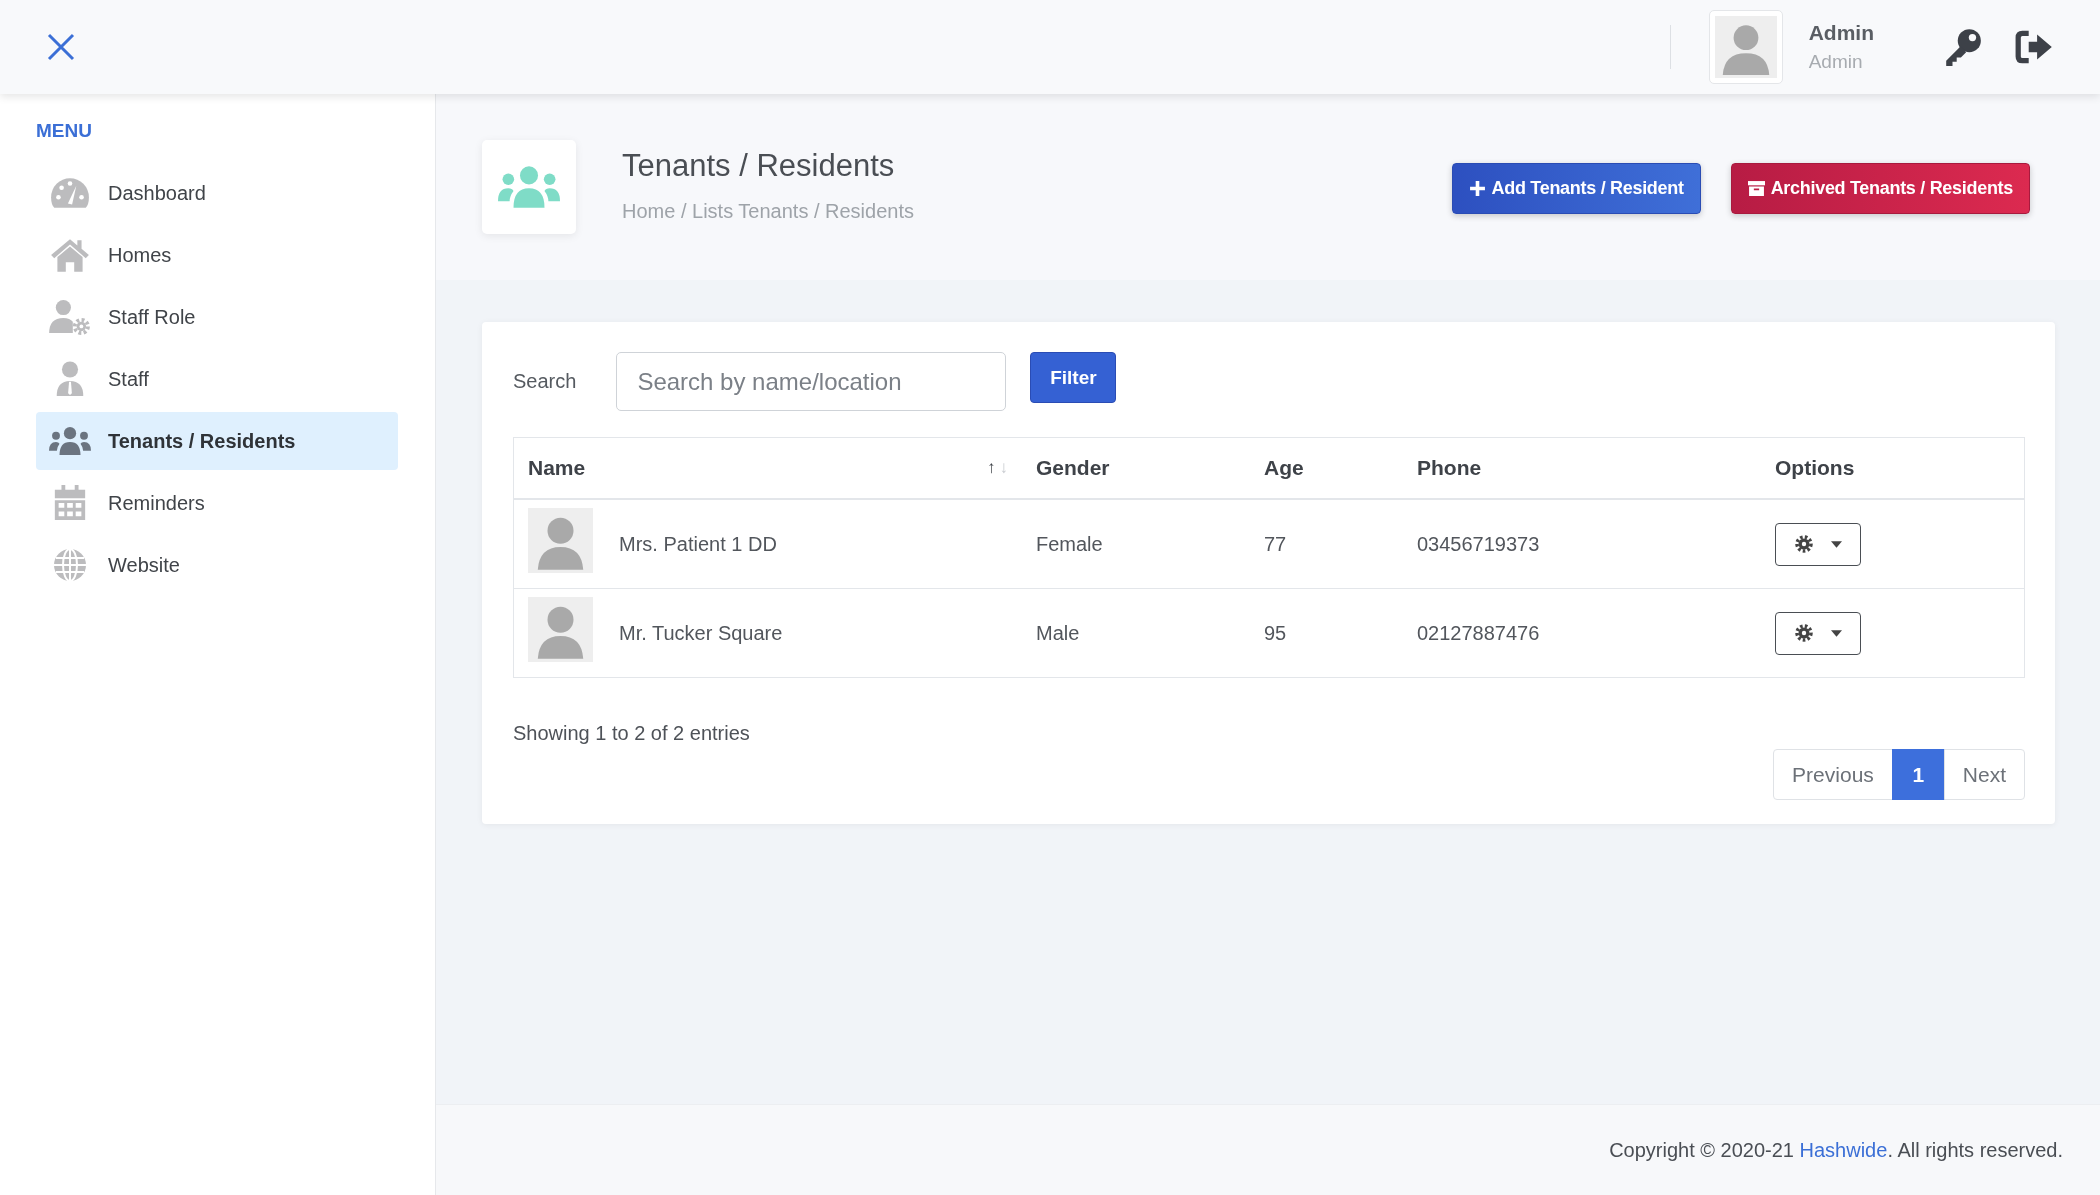 This screenshot has height=1195, width=2100. What do you see at coordinates (545, 381) in the screenshot?
I see `search-label: Search` at bounding box center [545, 381].